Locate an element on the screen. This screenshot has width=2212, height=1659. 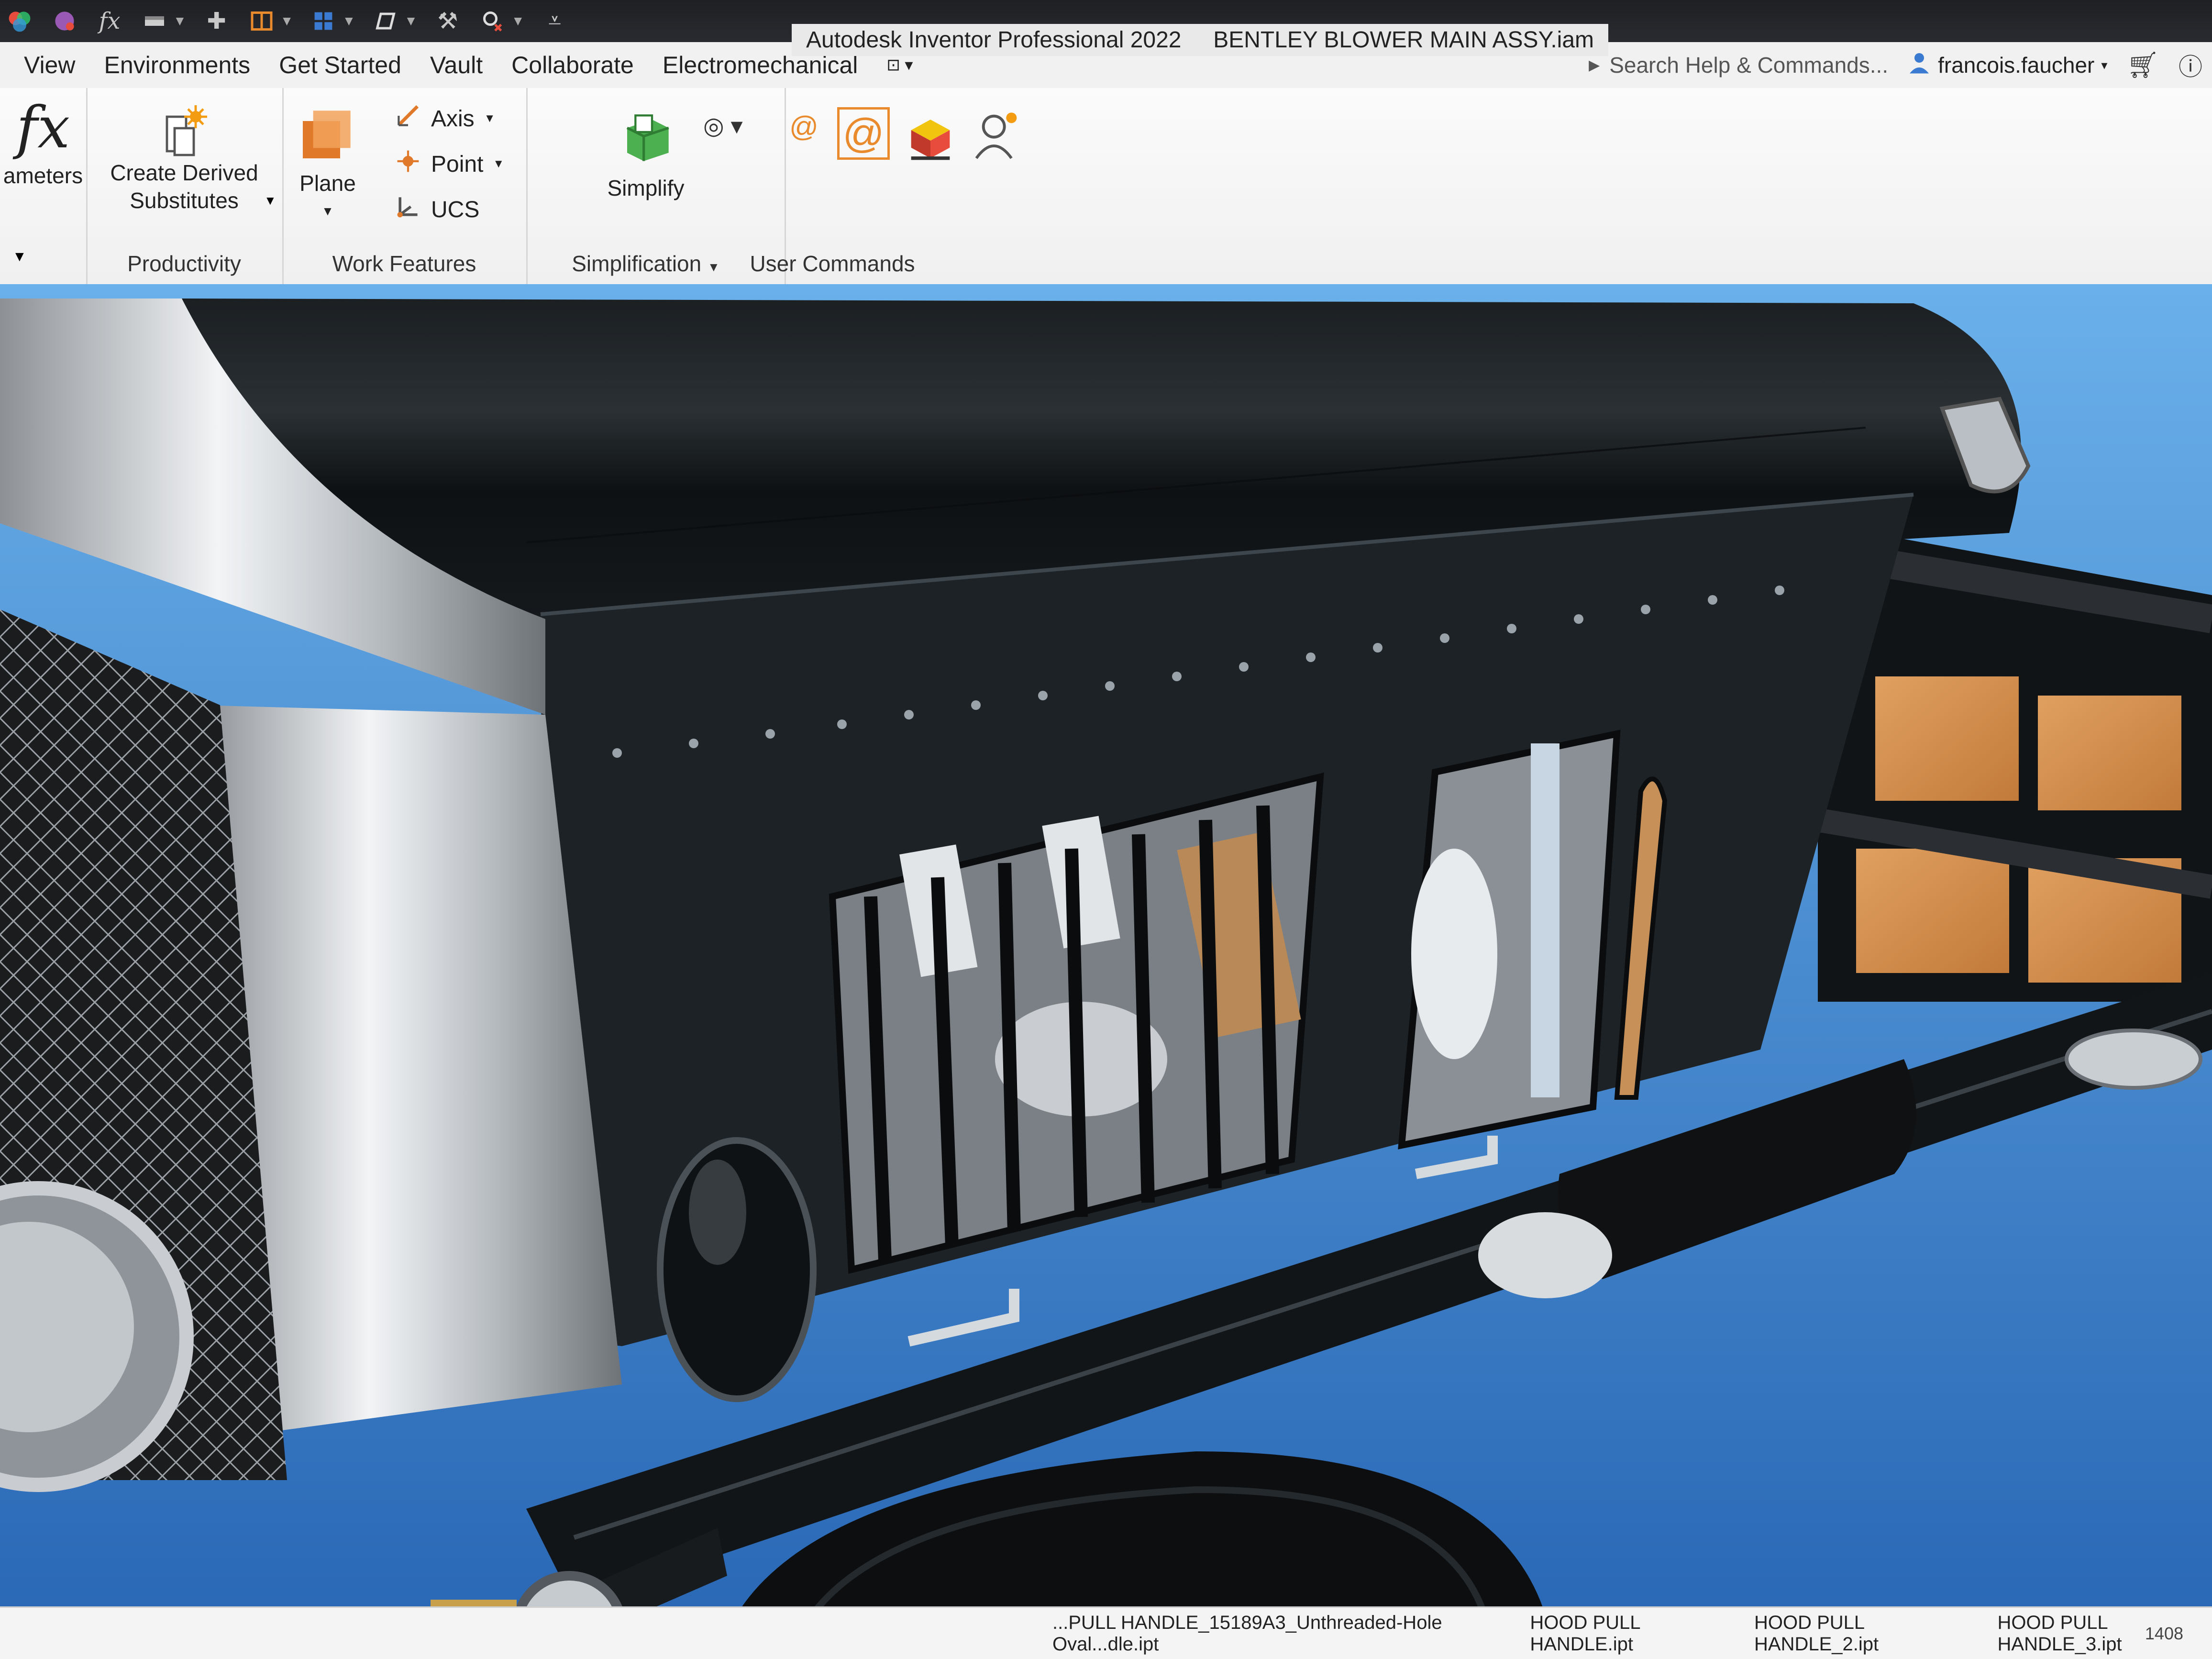
appearance-icon is located at coordinates (64, 21).